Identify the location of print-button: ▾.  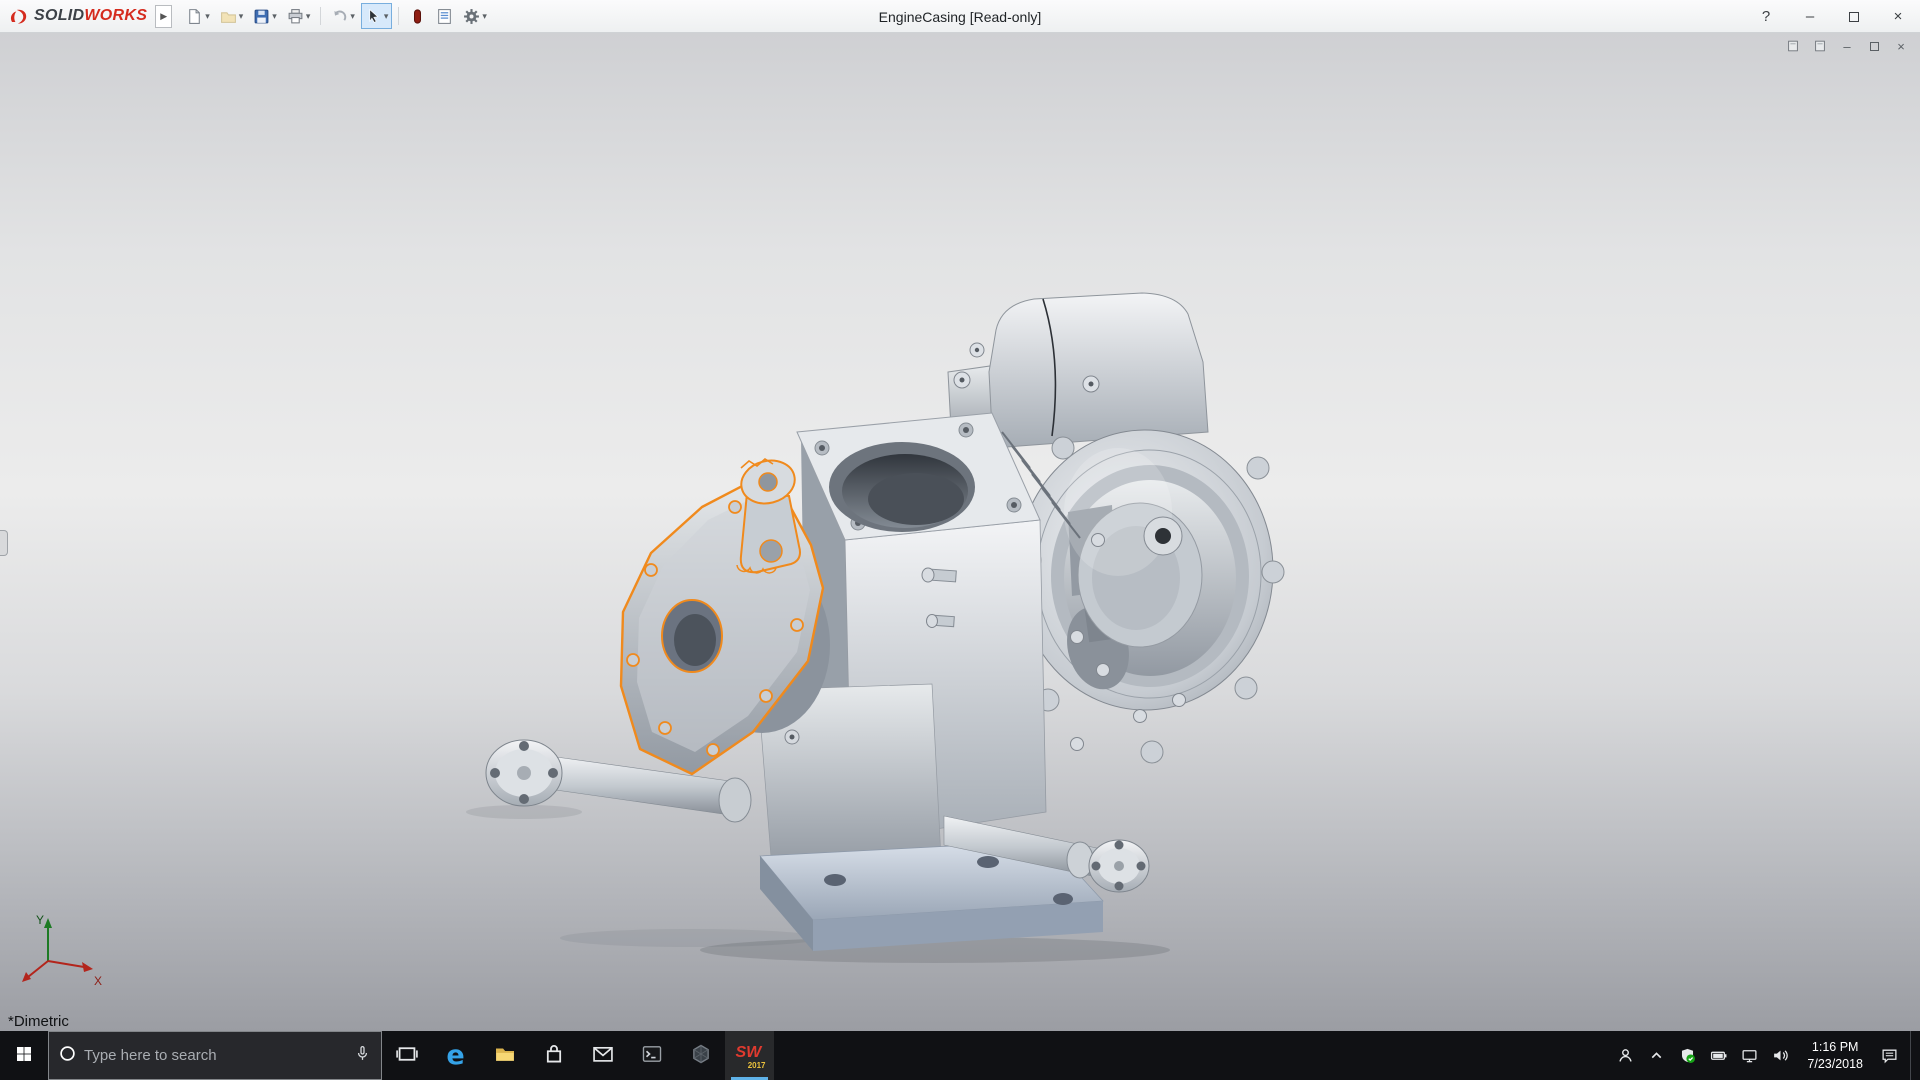
(299, 16).